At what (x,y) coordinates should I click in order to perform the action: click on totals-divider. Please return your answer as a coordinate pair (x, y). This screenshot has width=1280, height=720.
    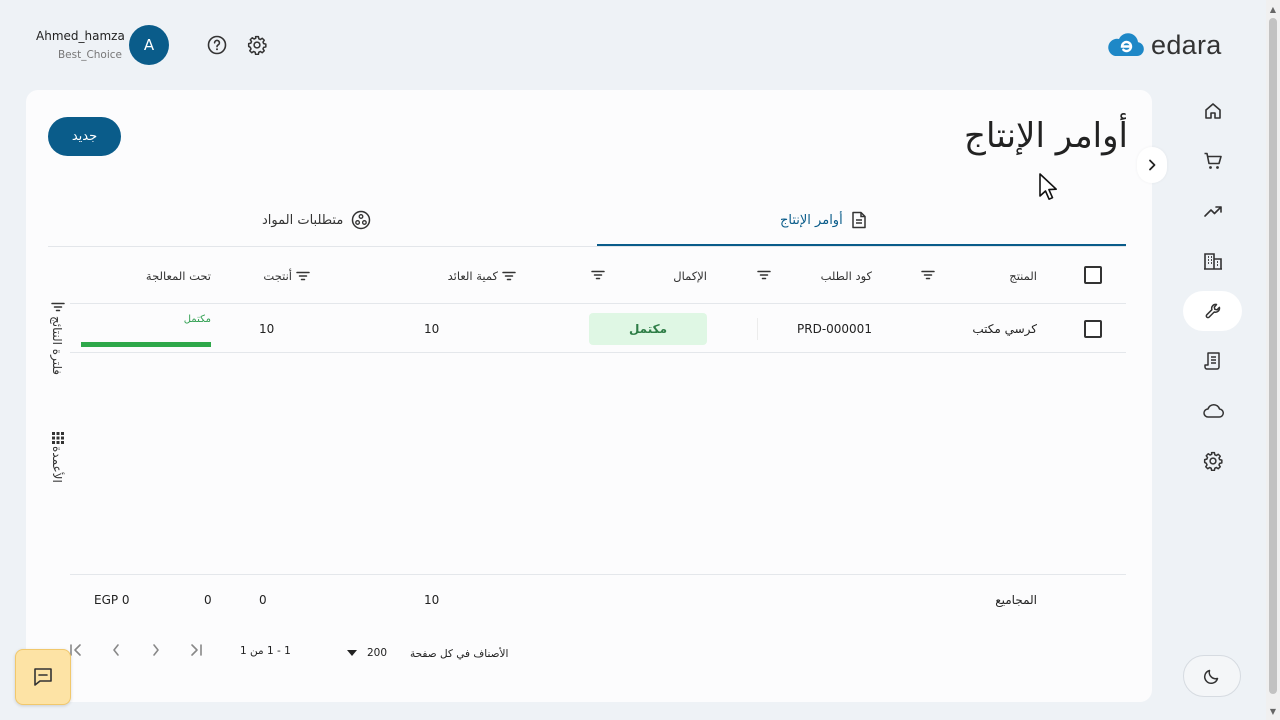
    Looking at the image, I should click on (598, 574).